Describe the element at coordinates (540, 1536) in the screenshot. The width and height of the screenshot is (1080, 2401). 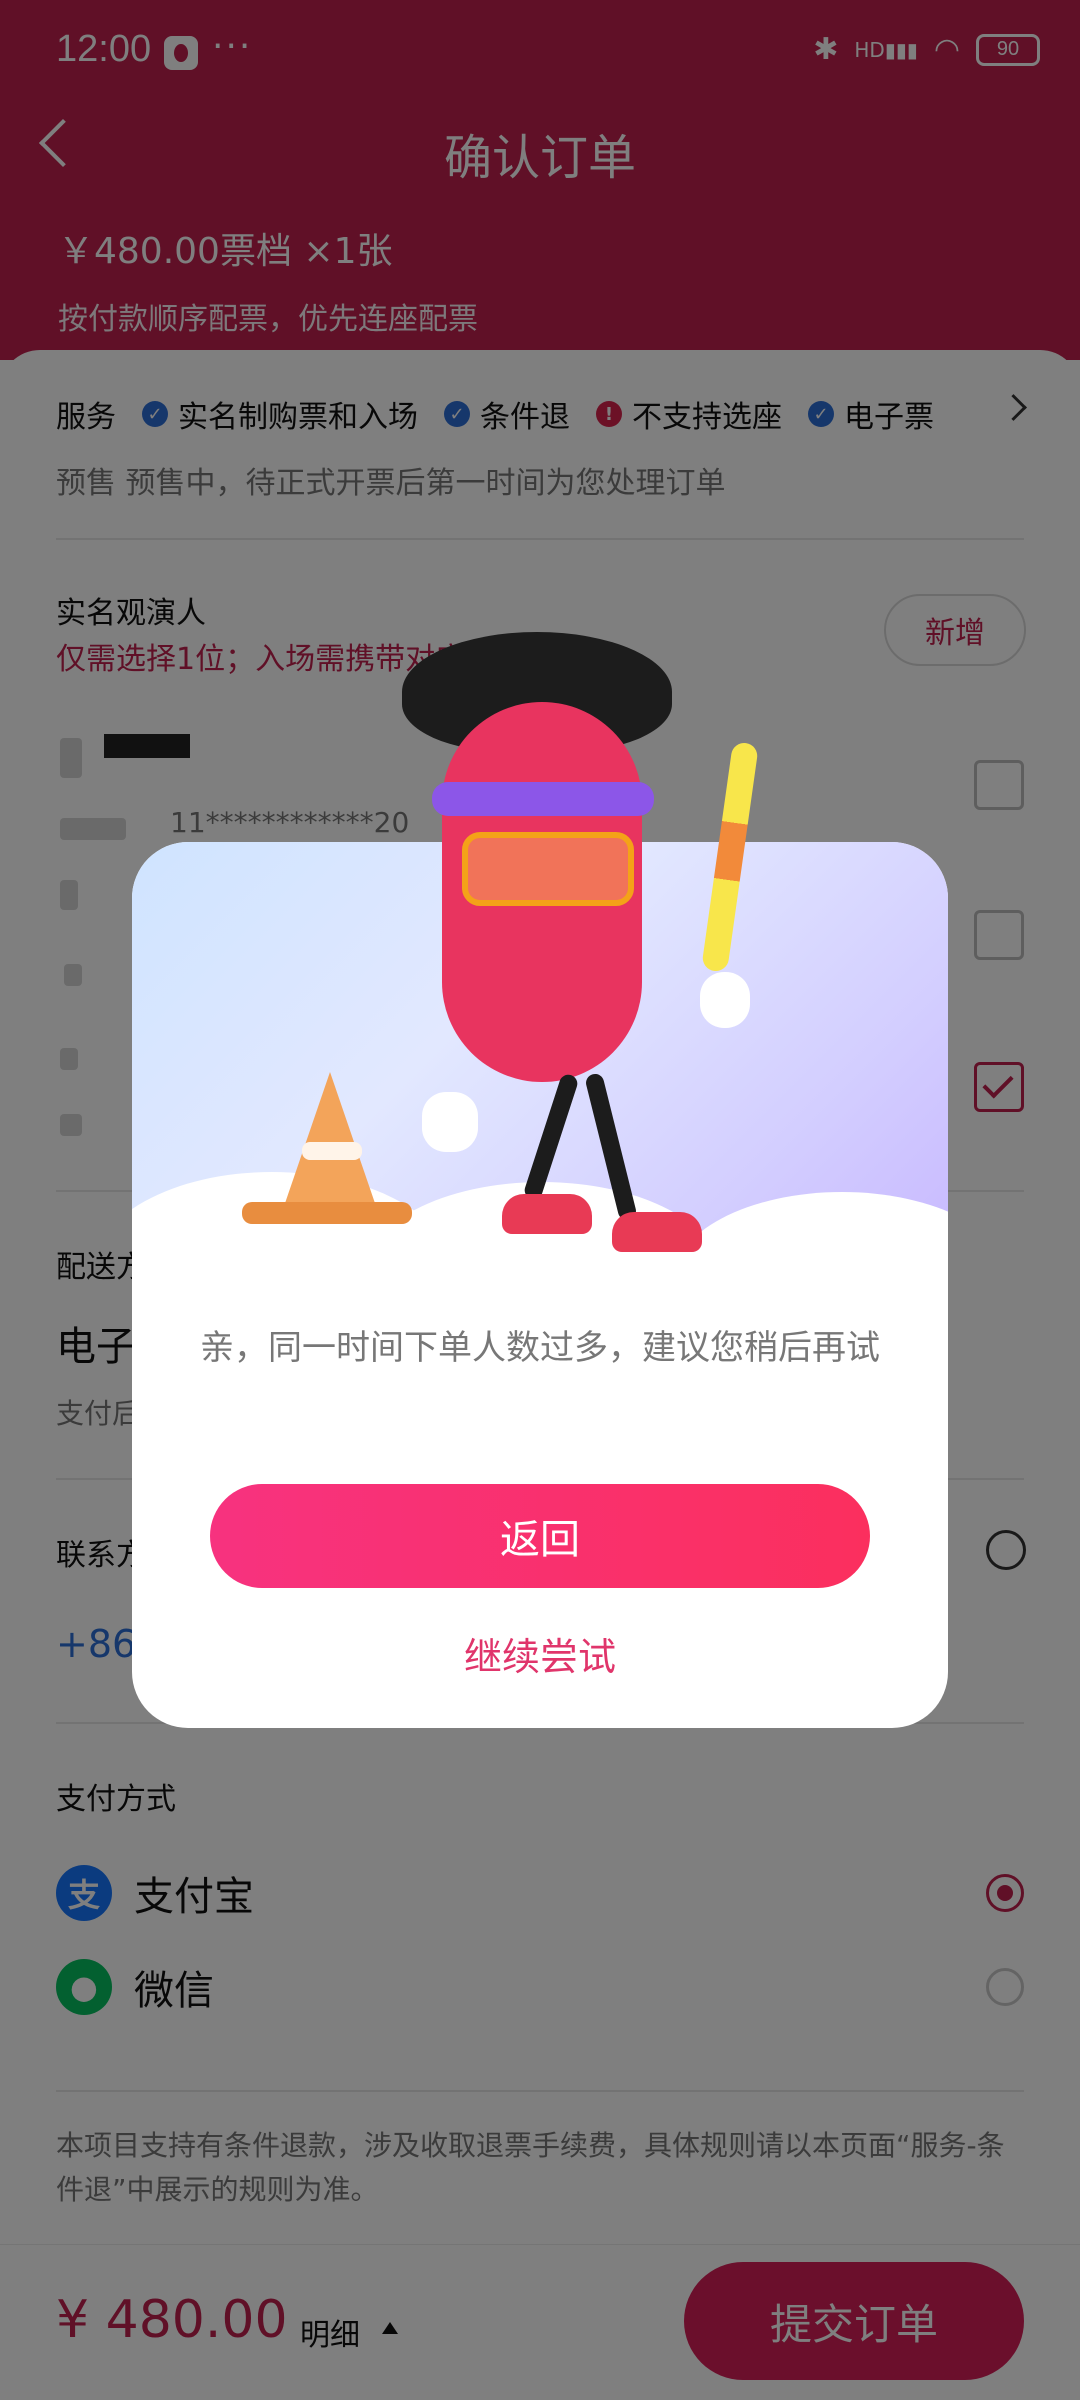
I see `return-button: 返回` at that location.